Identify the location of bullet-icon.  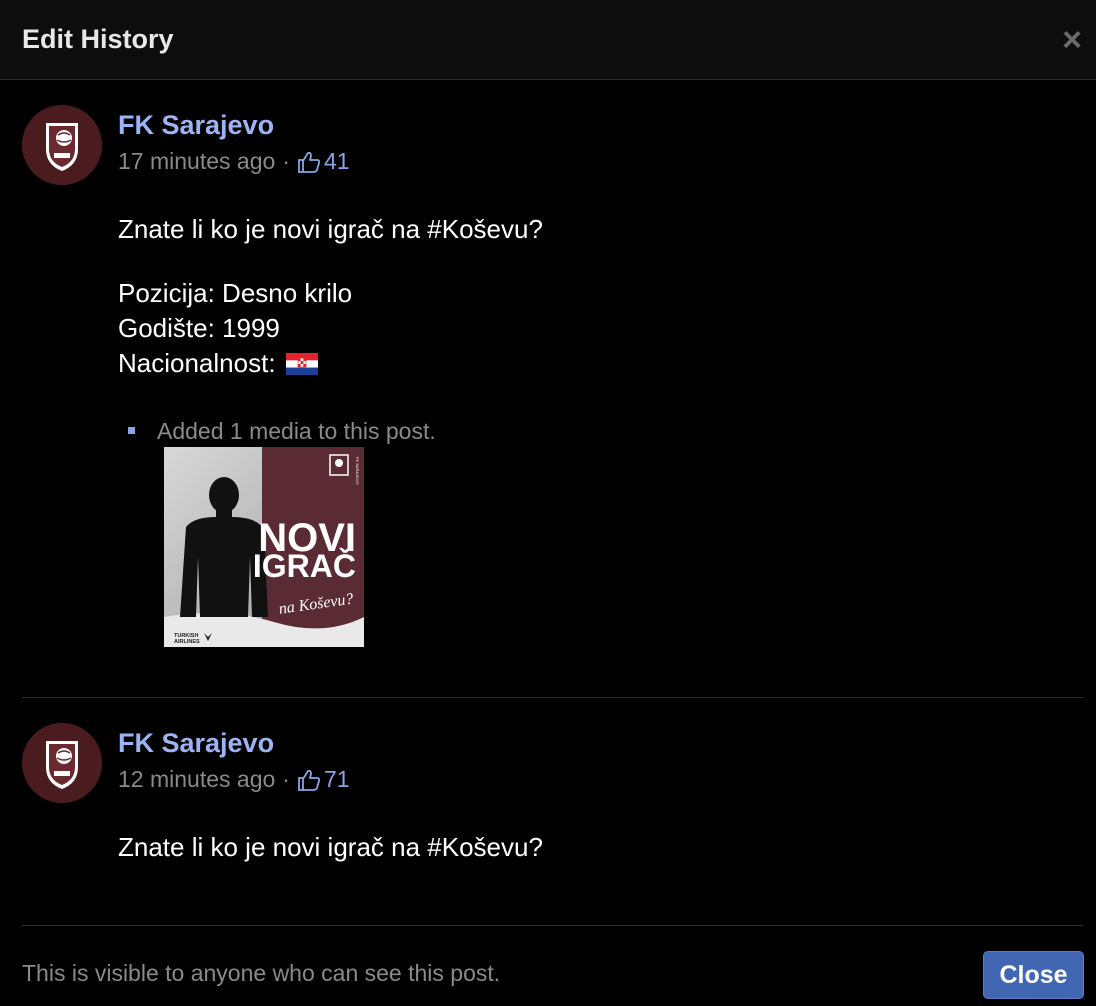
(131, 431).